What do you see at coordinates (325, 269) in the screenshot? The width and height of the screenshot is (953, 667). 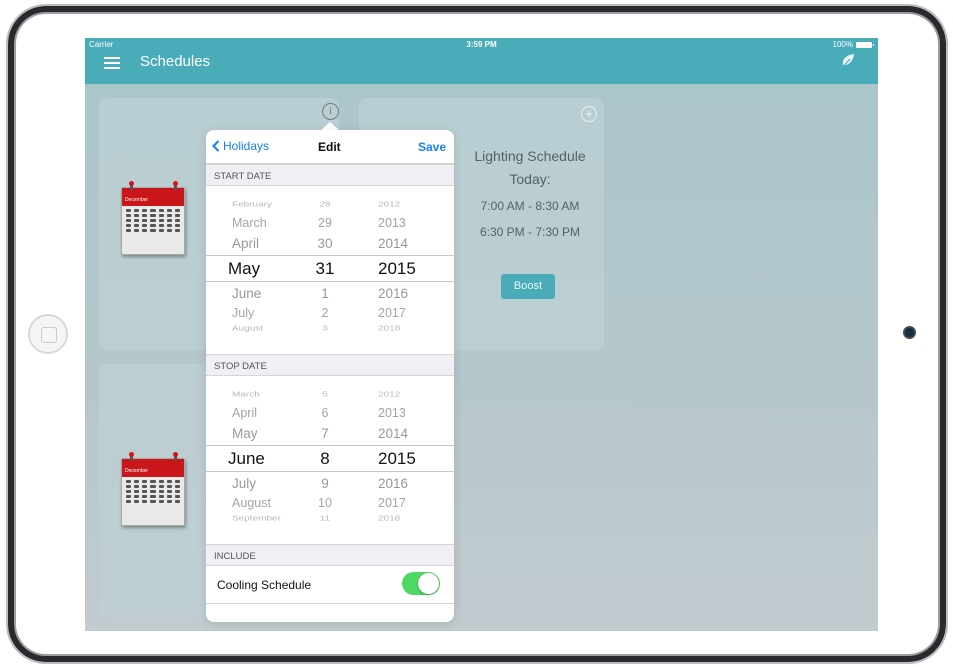 I see `selected-day: 31` at bounding box center [325, 269].